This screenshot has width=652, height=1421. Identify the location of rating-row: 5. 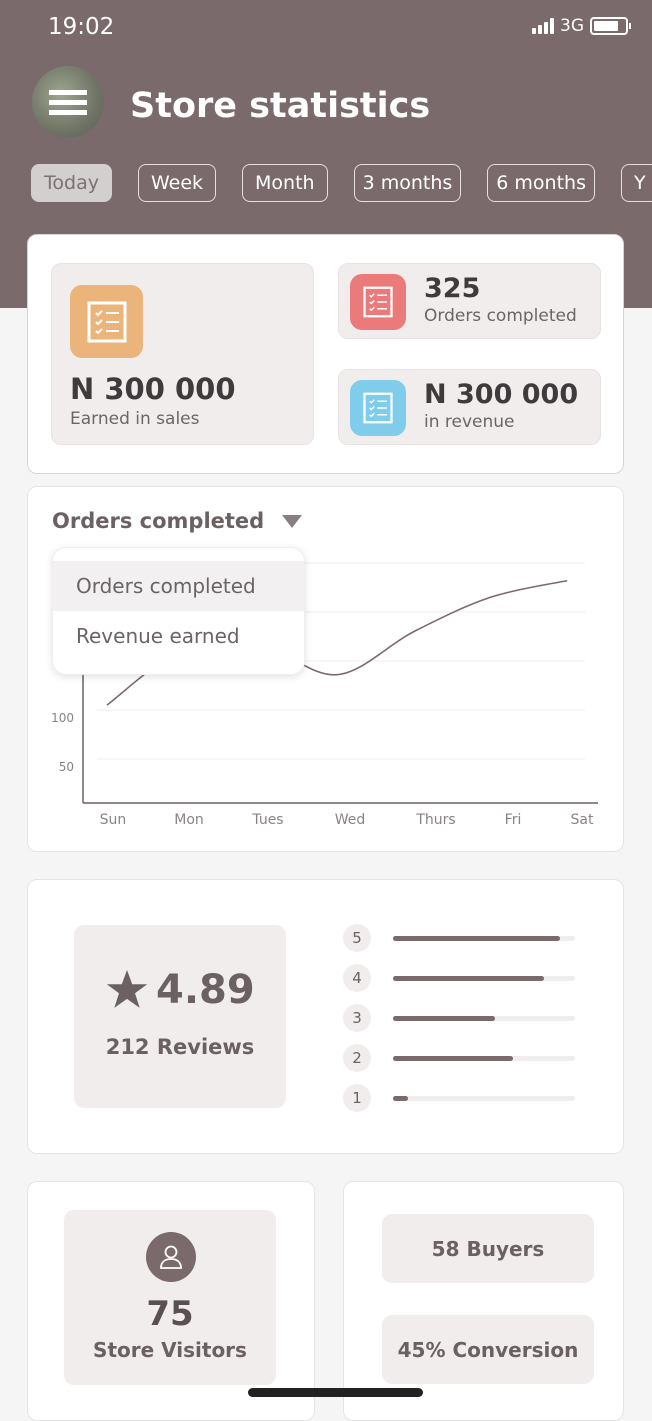
(463, 938).